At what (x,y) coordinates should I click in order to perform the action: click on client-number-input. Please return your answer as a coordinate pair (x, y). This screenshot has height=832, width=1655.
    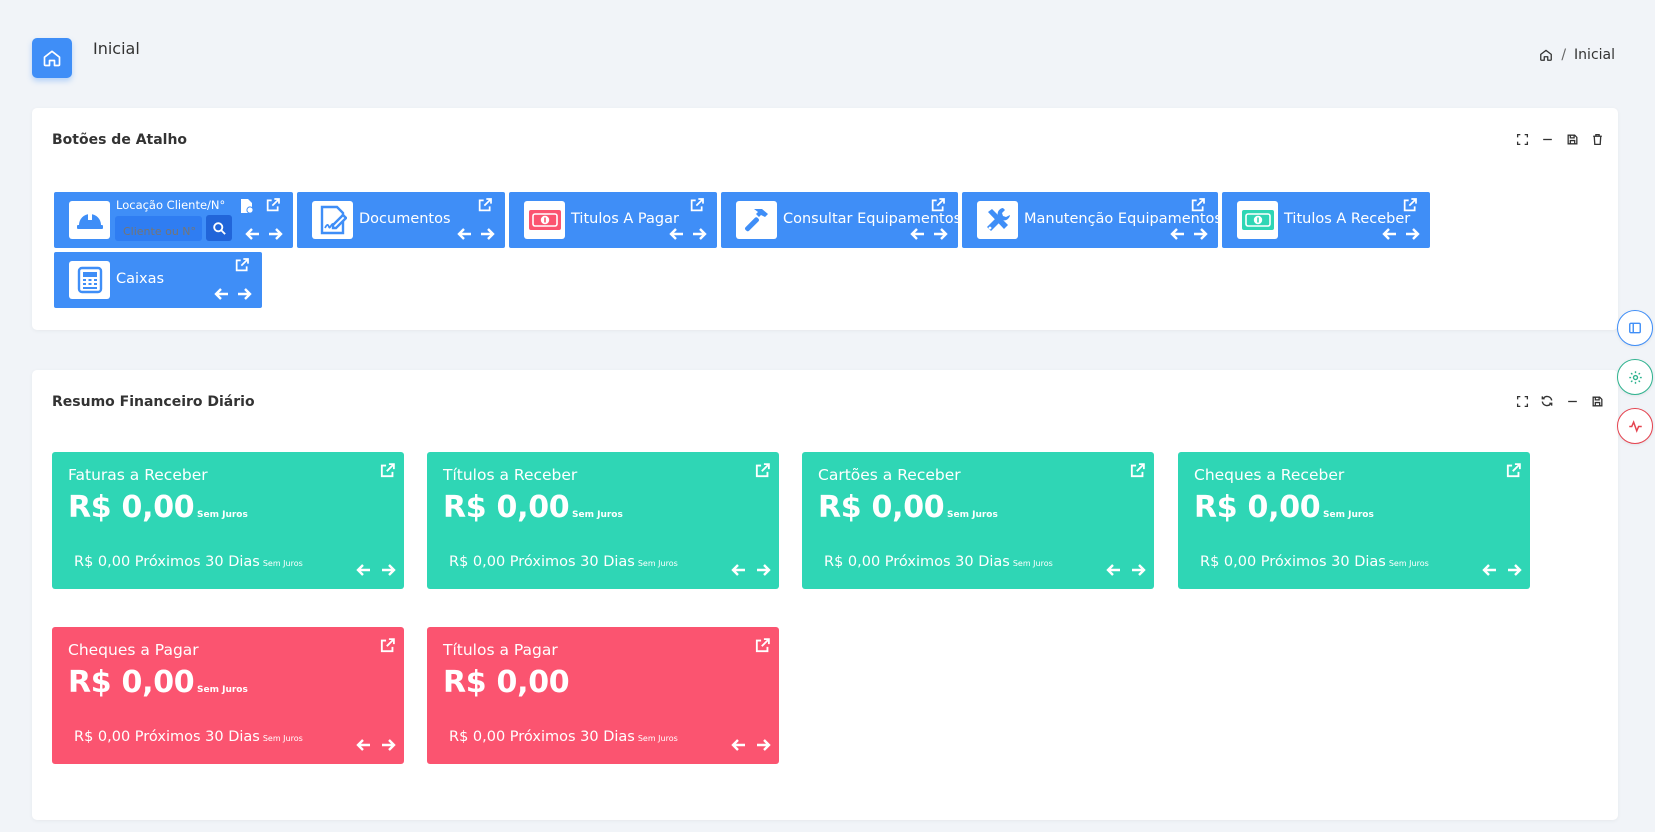
    Looking at the image, I should click on (158, 228).